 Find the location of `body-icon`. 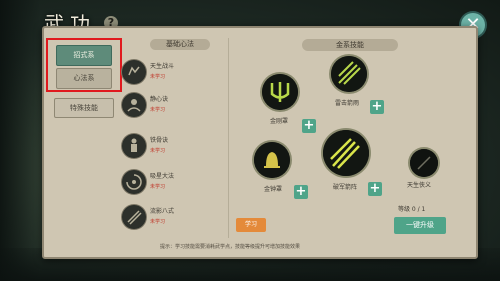

body-icon is located at coordinates (134, 146).